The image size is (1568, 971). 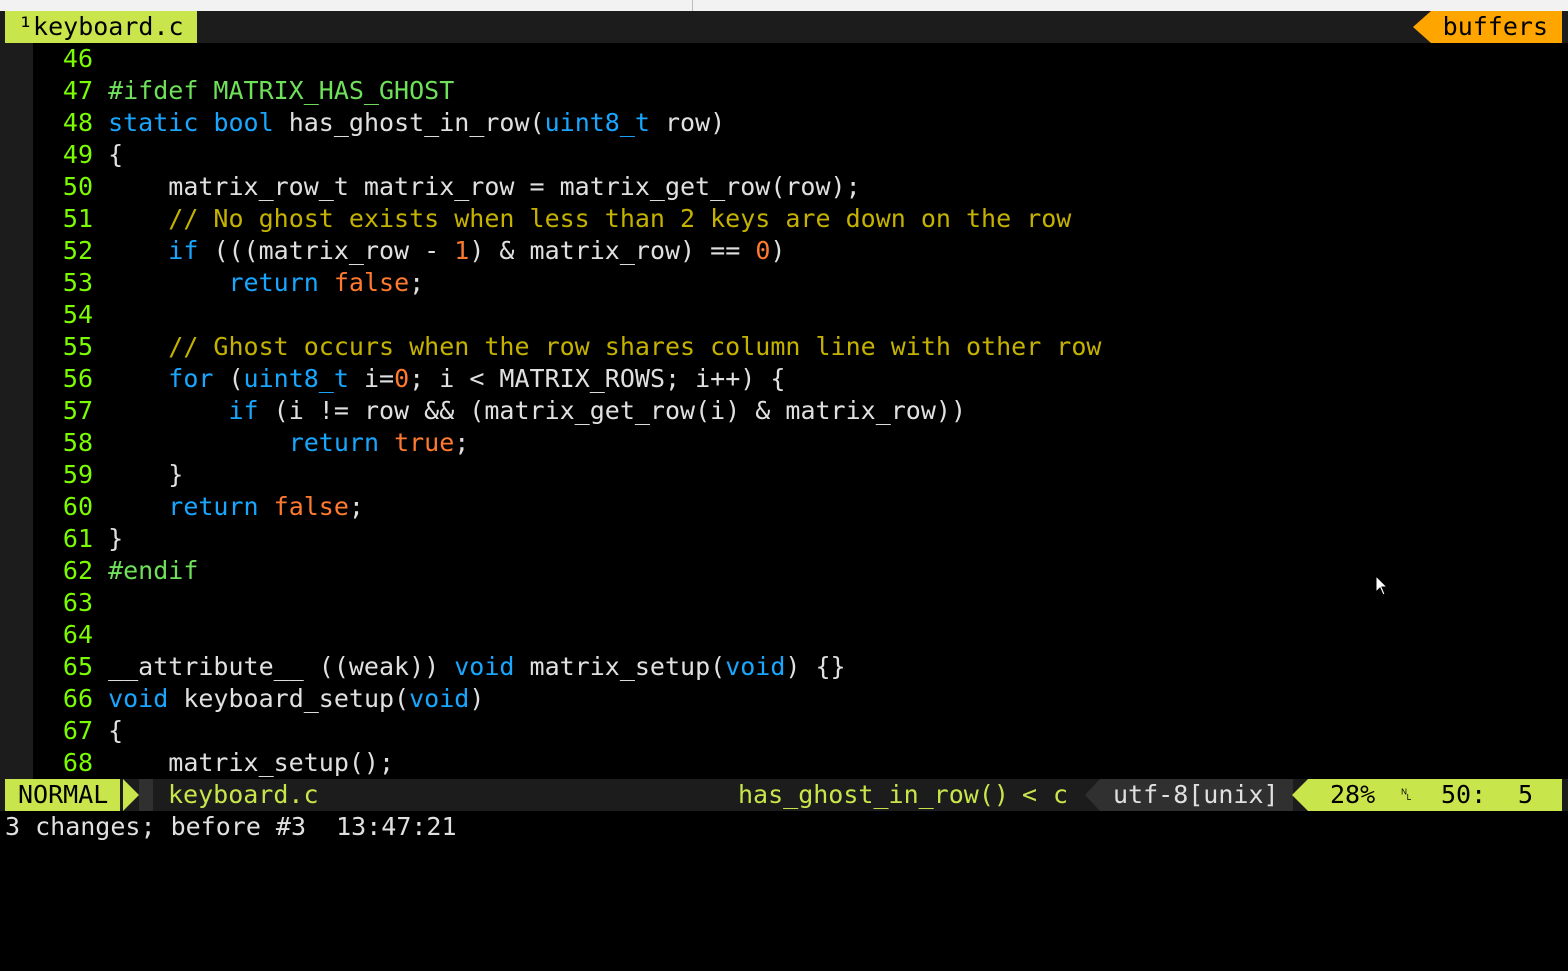 What do you see at coordinates (70, 635) in the screenshot?
I see `code-line: 64` at bounding box center [70, 635].